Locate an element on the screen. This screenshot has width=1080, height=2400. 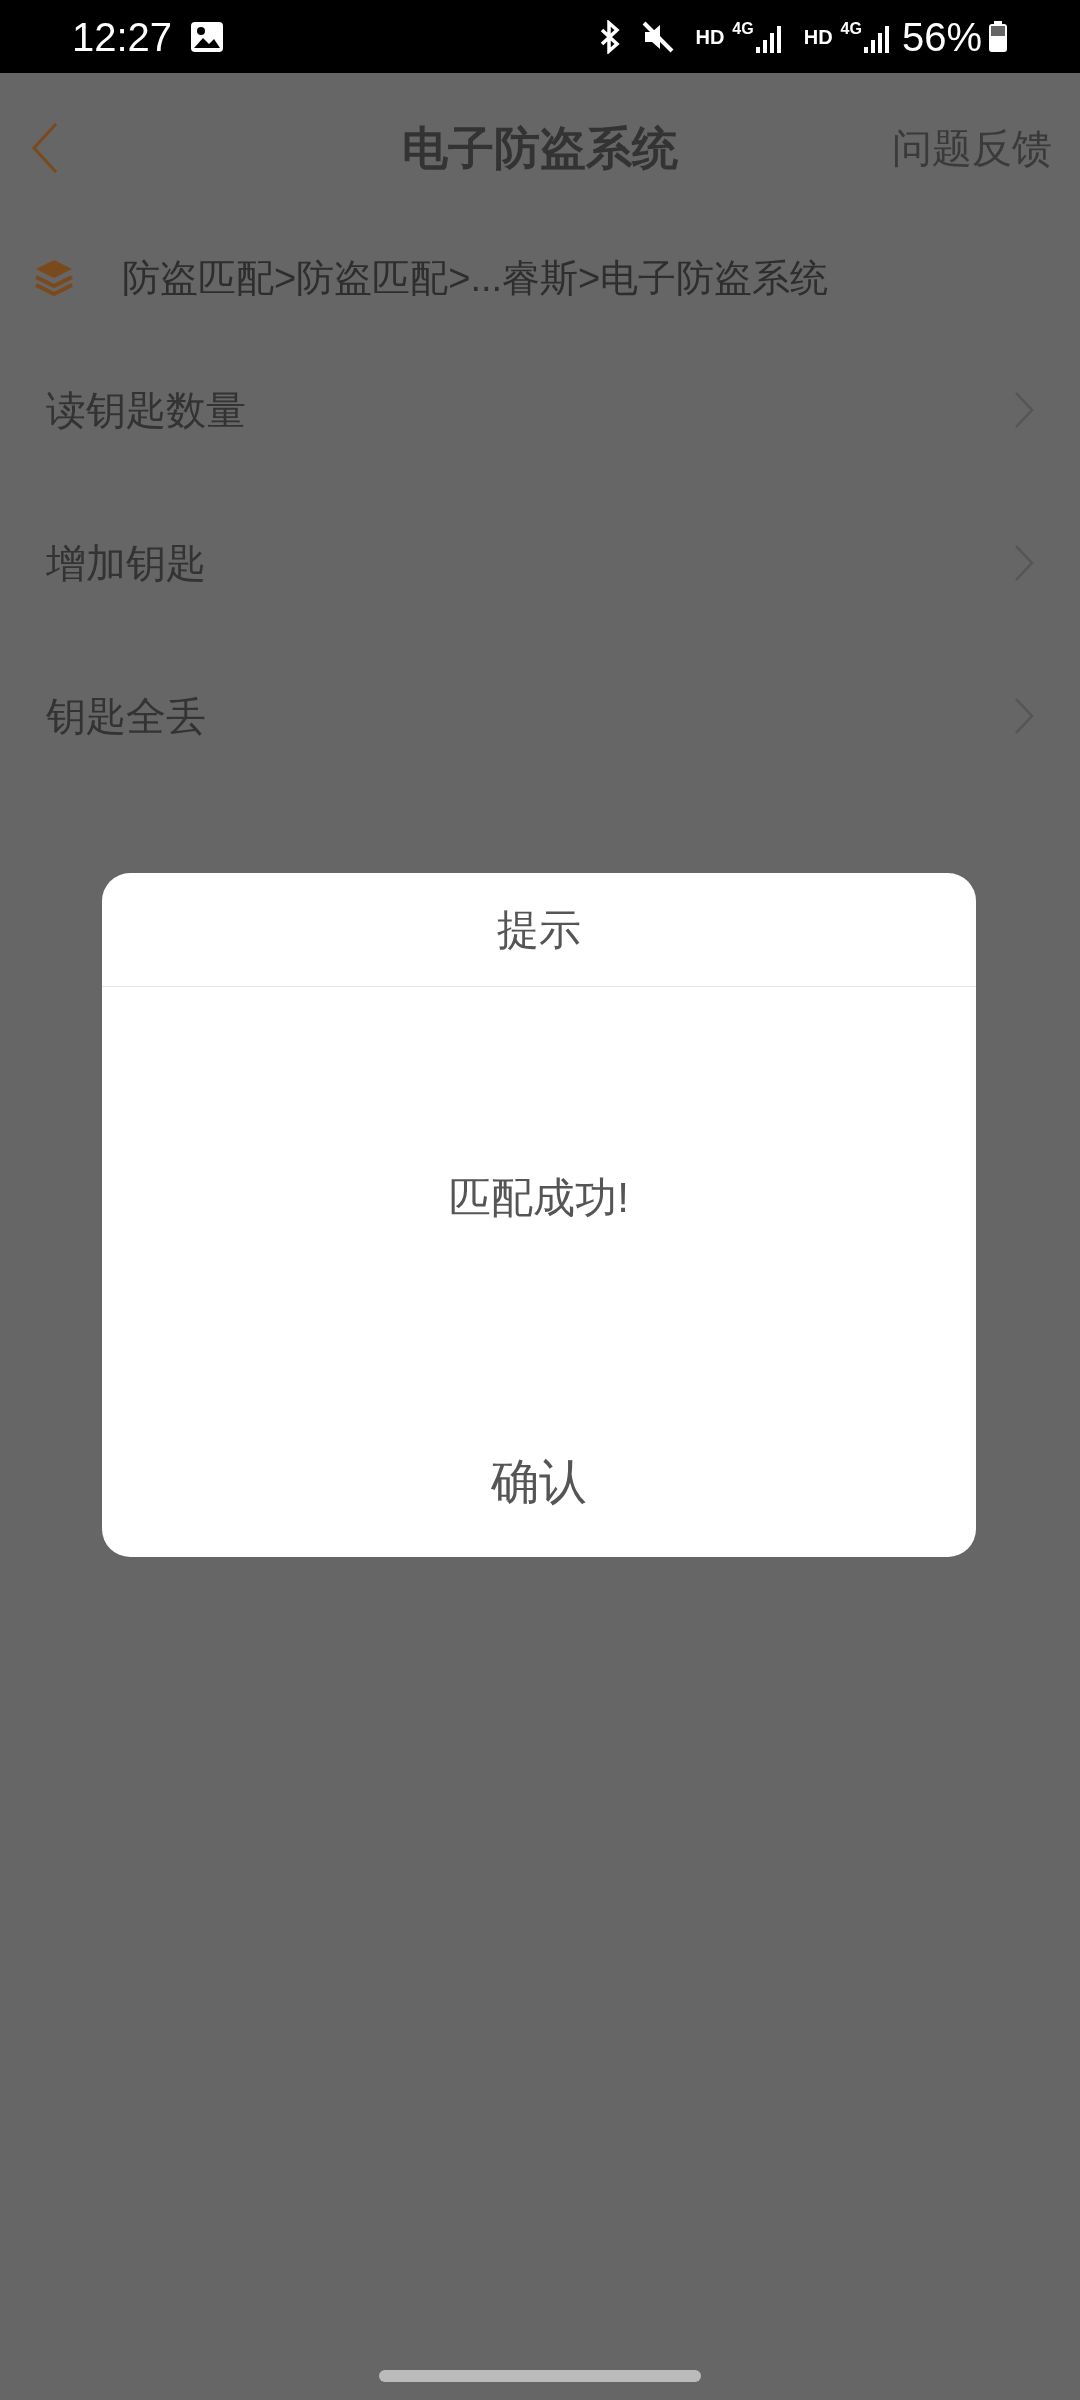
battery-percent: 56% is located at coordinates (941, 37).